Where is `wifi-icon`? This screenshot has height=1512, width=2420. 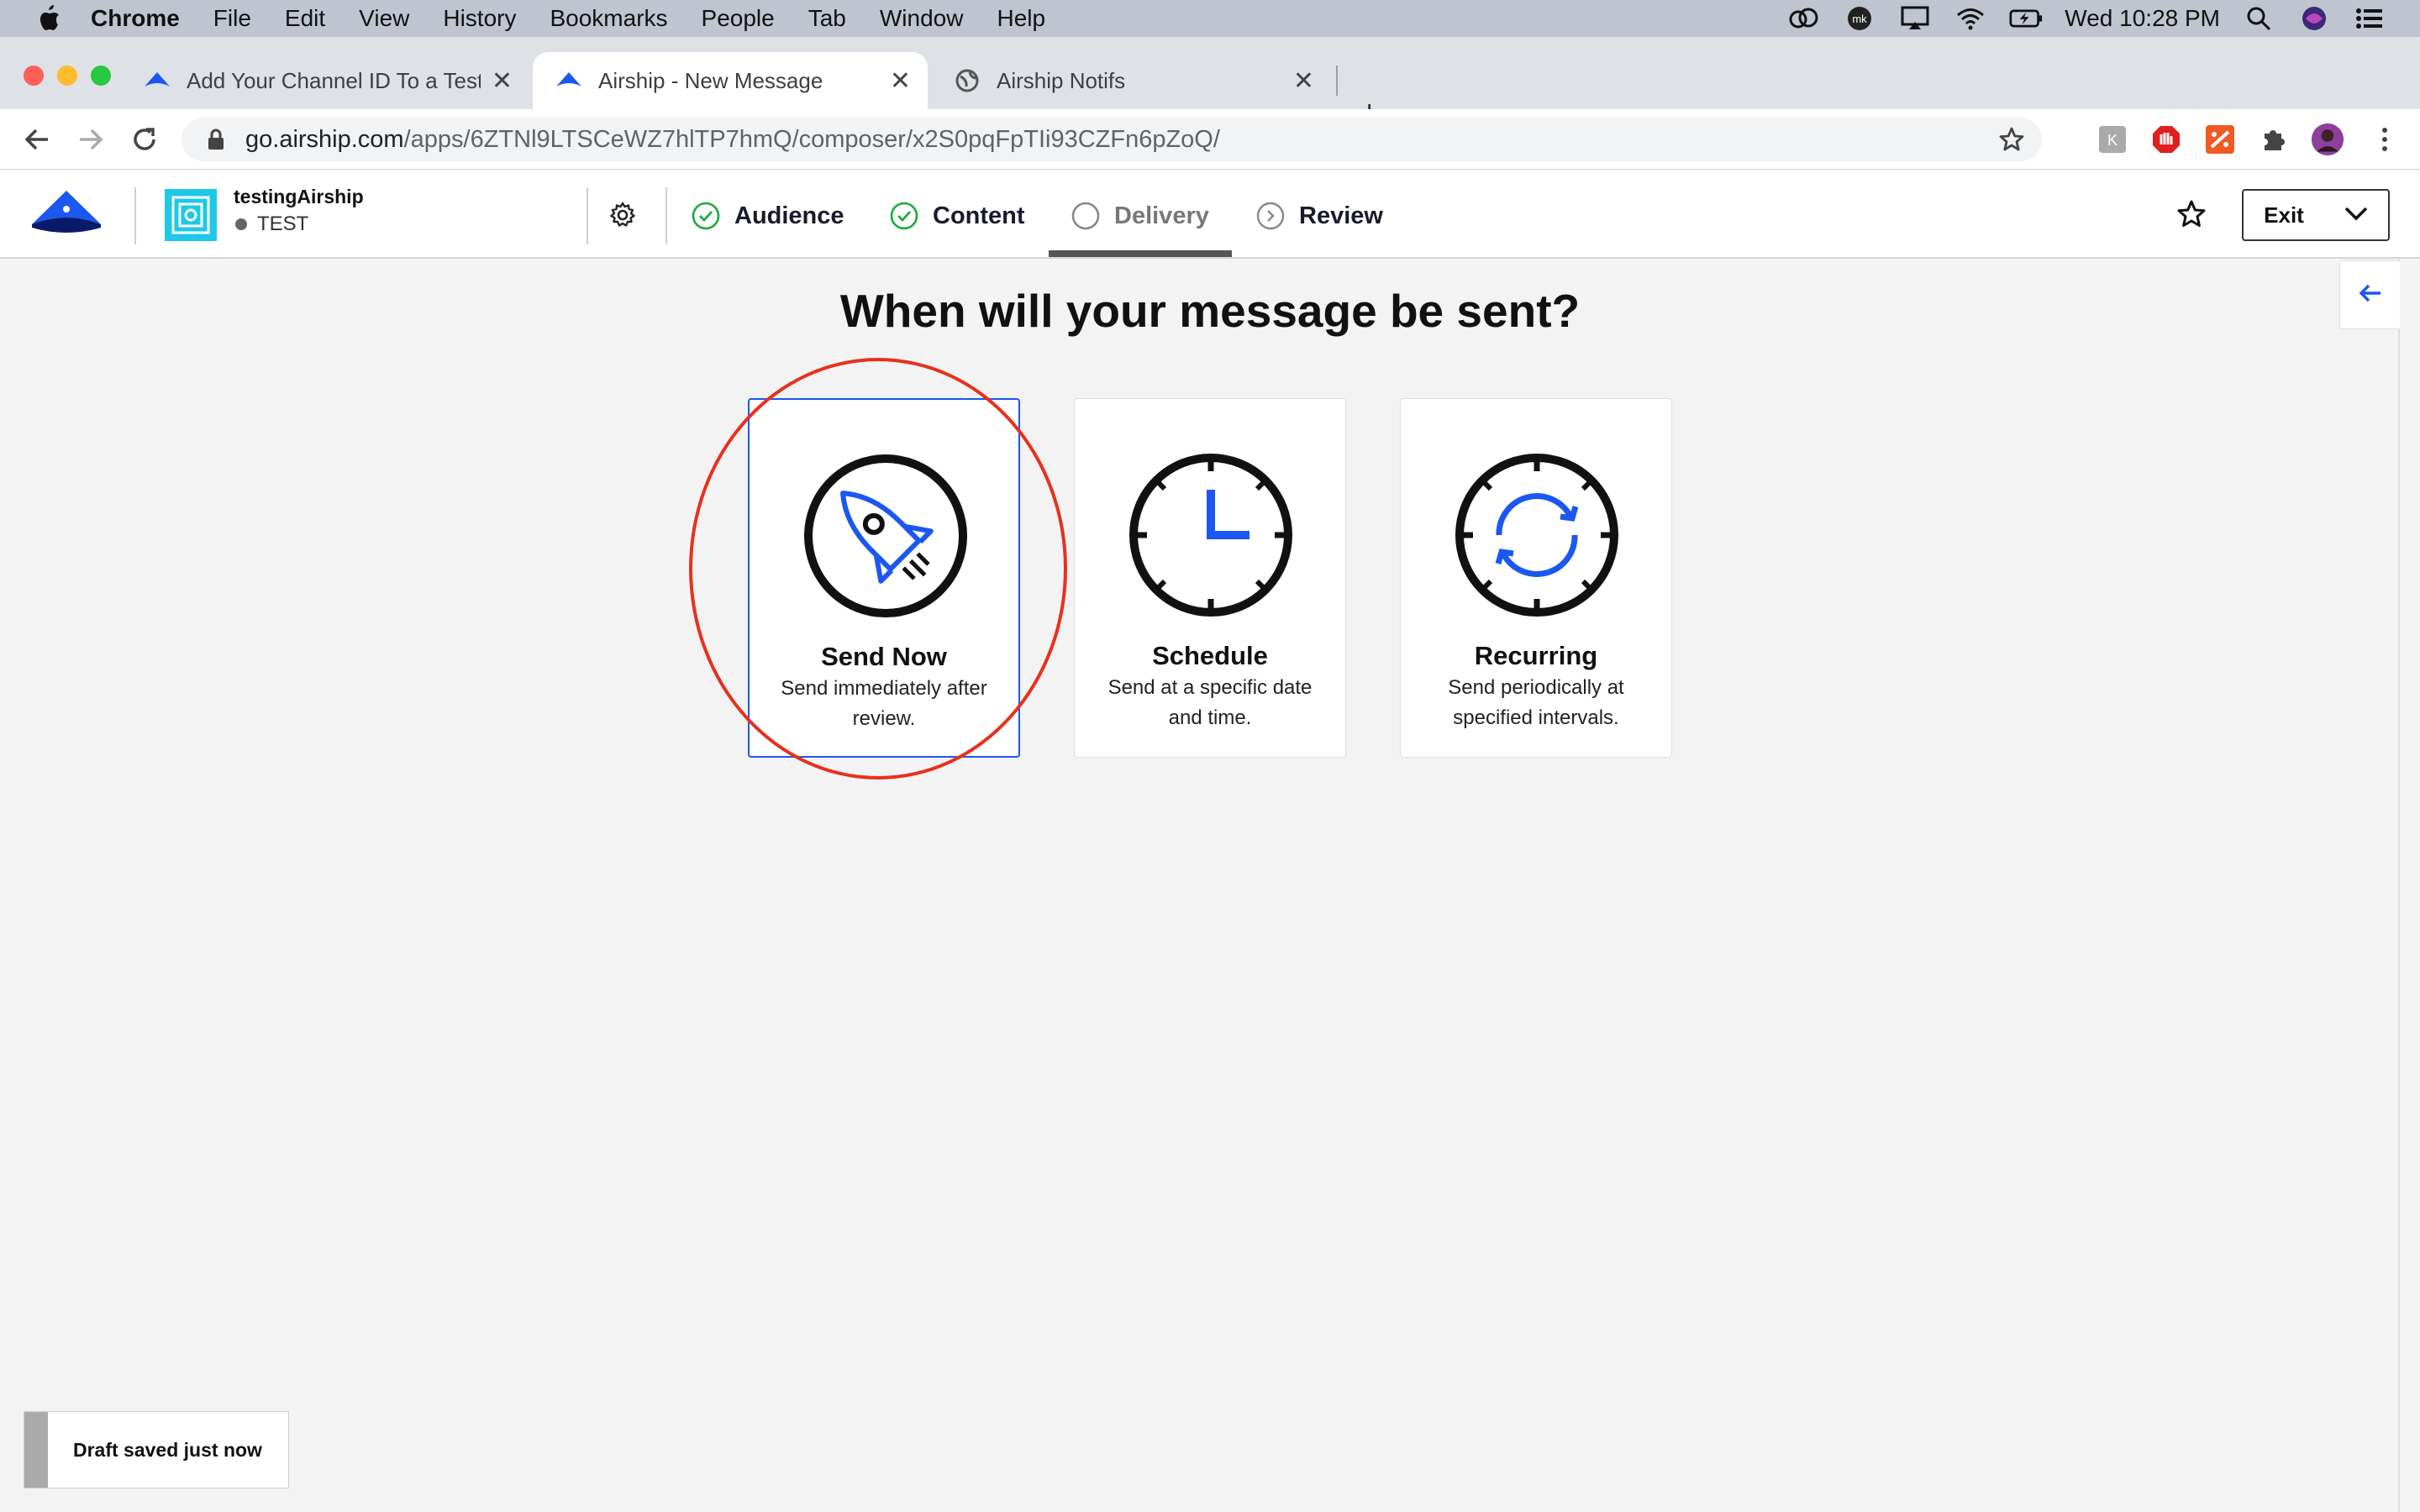
wifi-icon is located at coordinates (1971, 18).